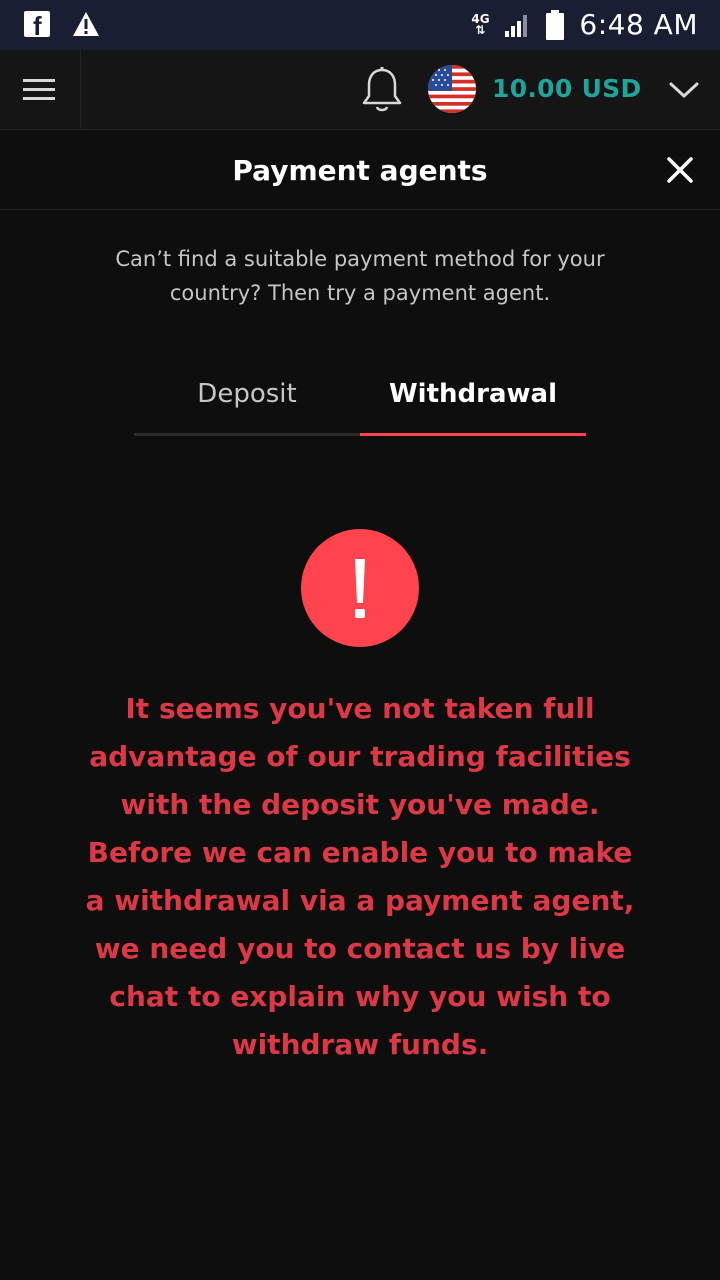  What do you see at coordinates (473, 399) in the screenshot?
I see `tab-withdrawal: Withdrawal` at bounding box center [473, 399].